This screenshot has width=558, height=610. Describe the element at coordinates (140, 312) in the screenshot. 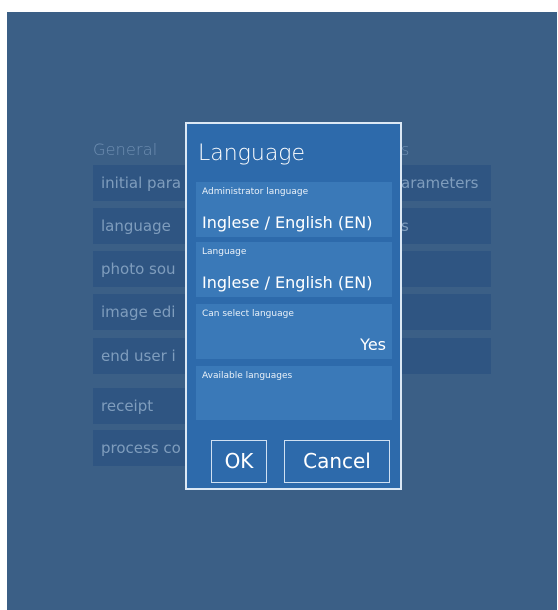

I see `menu-item-image-editing: image edi` at that location.